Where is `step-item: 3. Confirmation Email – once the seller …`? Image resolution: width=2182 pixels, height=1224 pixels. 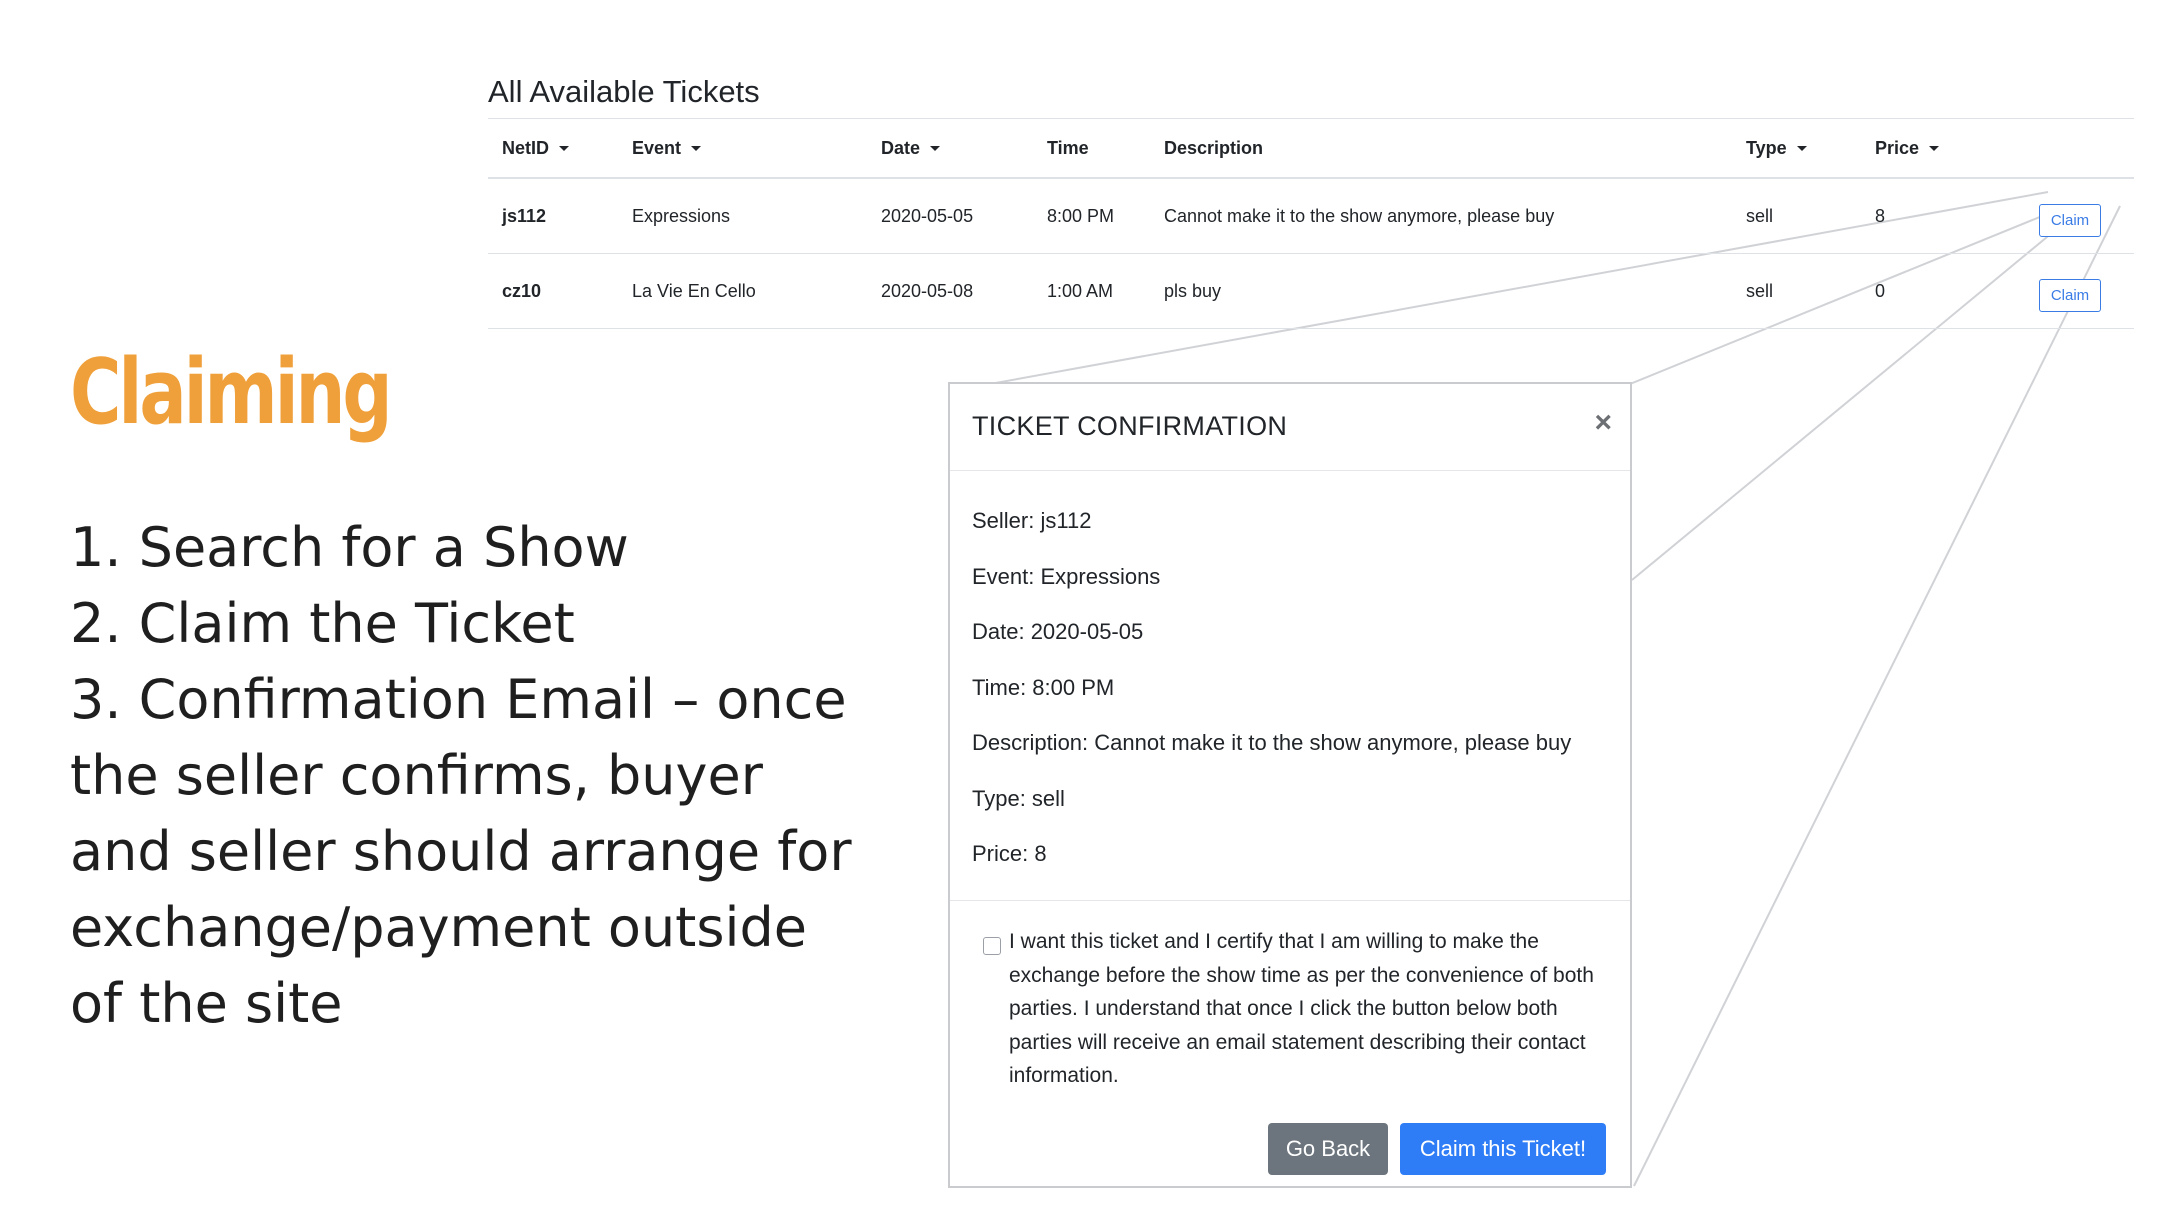 step-item: 3. Confirmation Email – once the seller … is located at coordinates (461, 851).